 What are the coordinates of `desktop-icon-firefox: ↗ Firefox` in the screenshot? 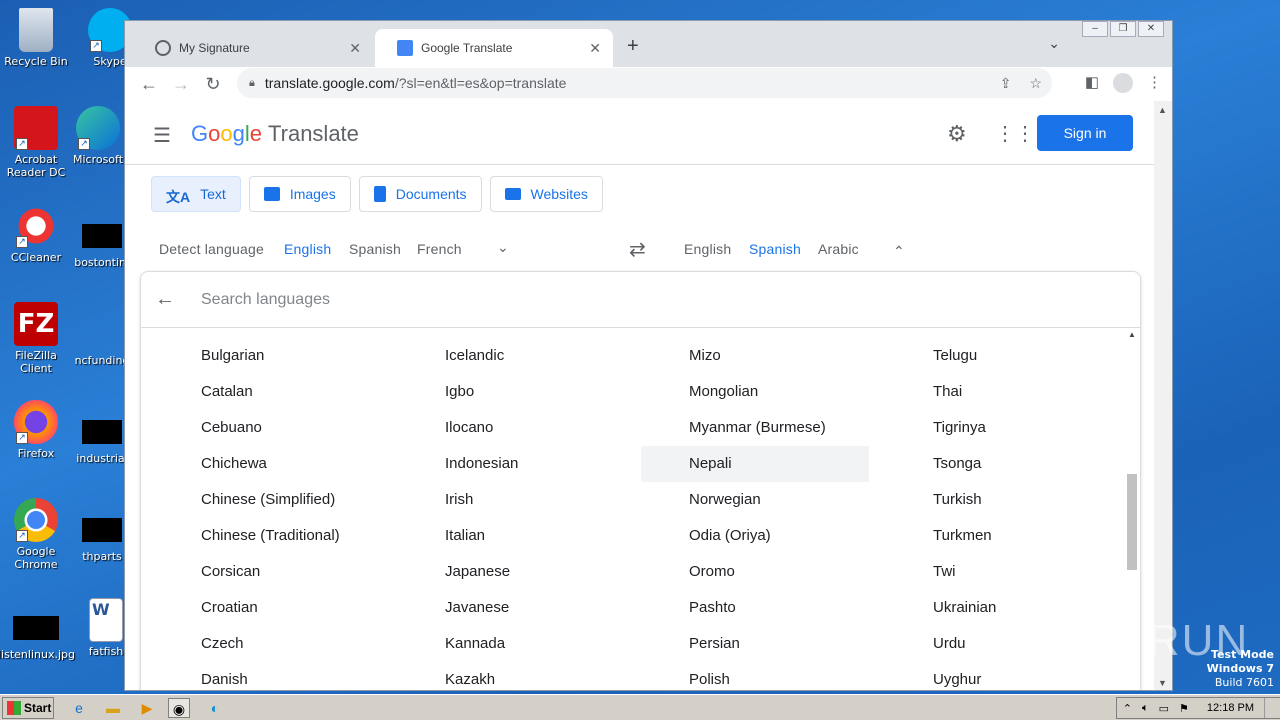 It's located at (37, 430).